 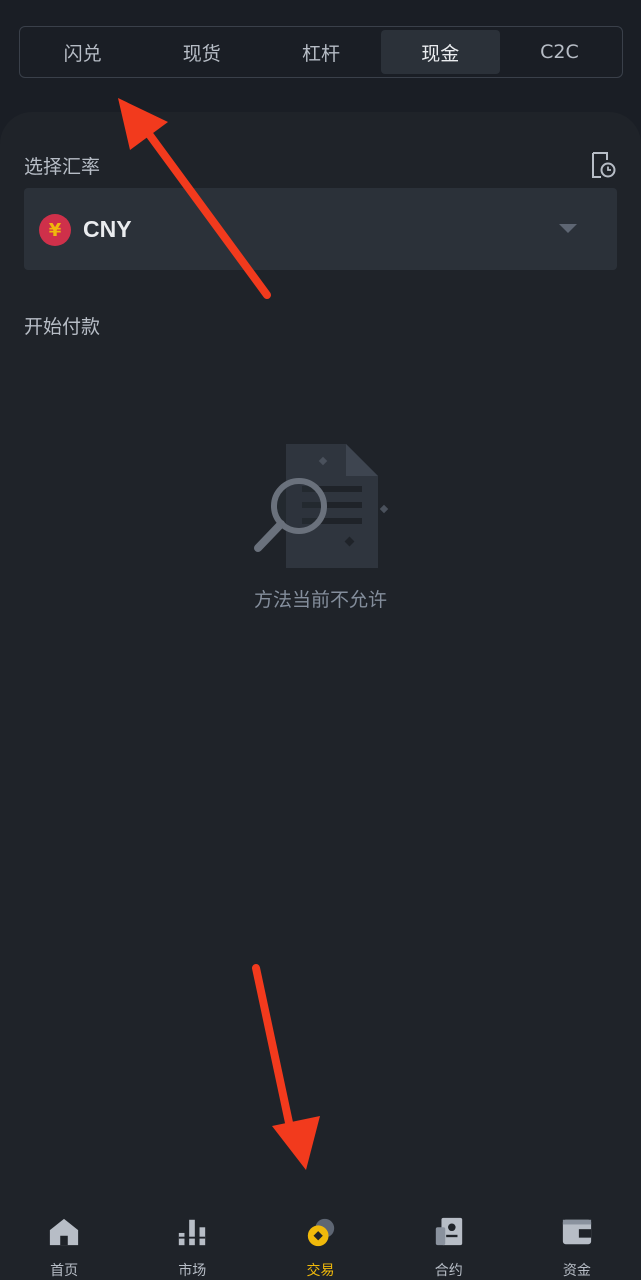 What do you see at coordinates (320, 1232) in the screenshot?
I see `trade-coin-icon` at bounding box center [320, 1232].